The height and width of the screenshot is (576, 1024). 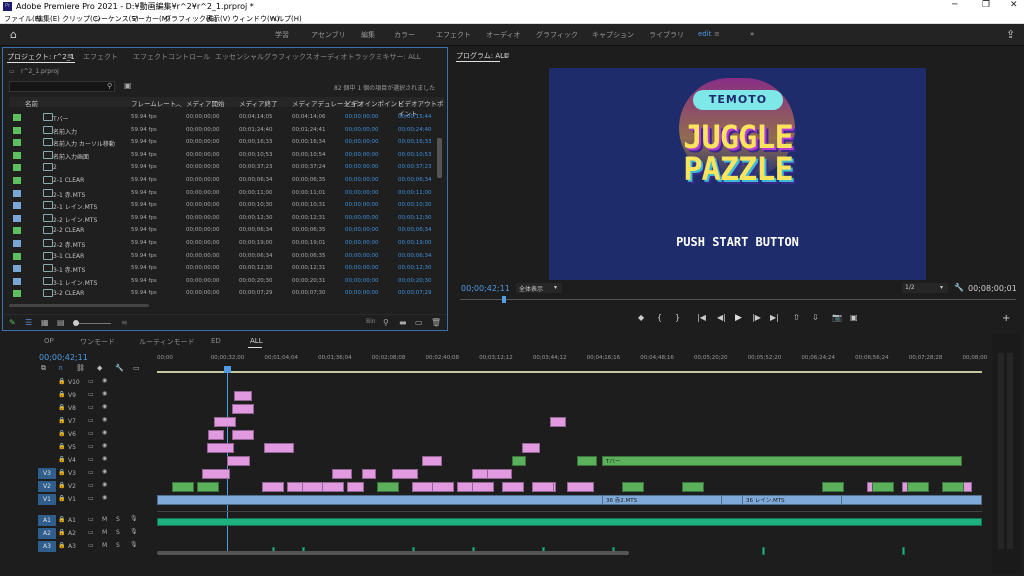 What do you see at coordinates (167, 342) in the screenshot?
I see `tab-seq-routine: ルーティンモード` at bounding box center [167, 342].